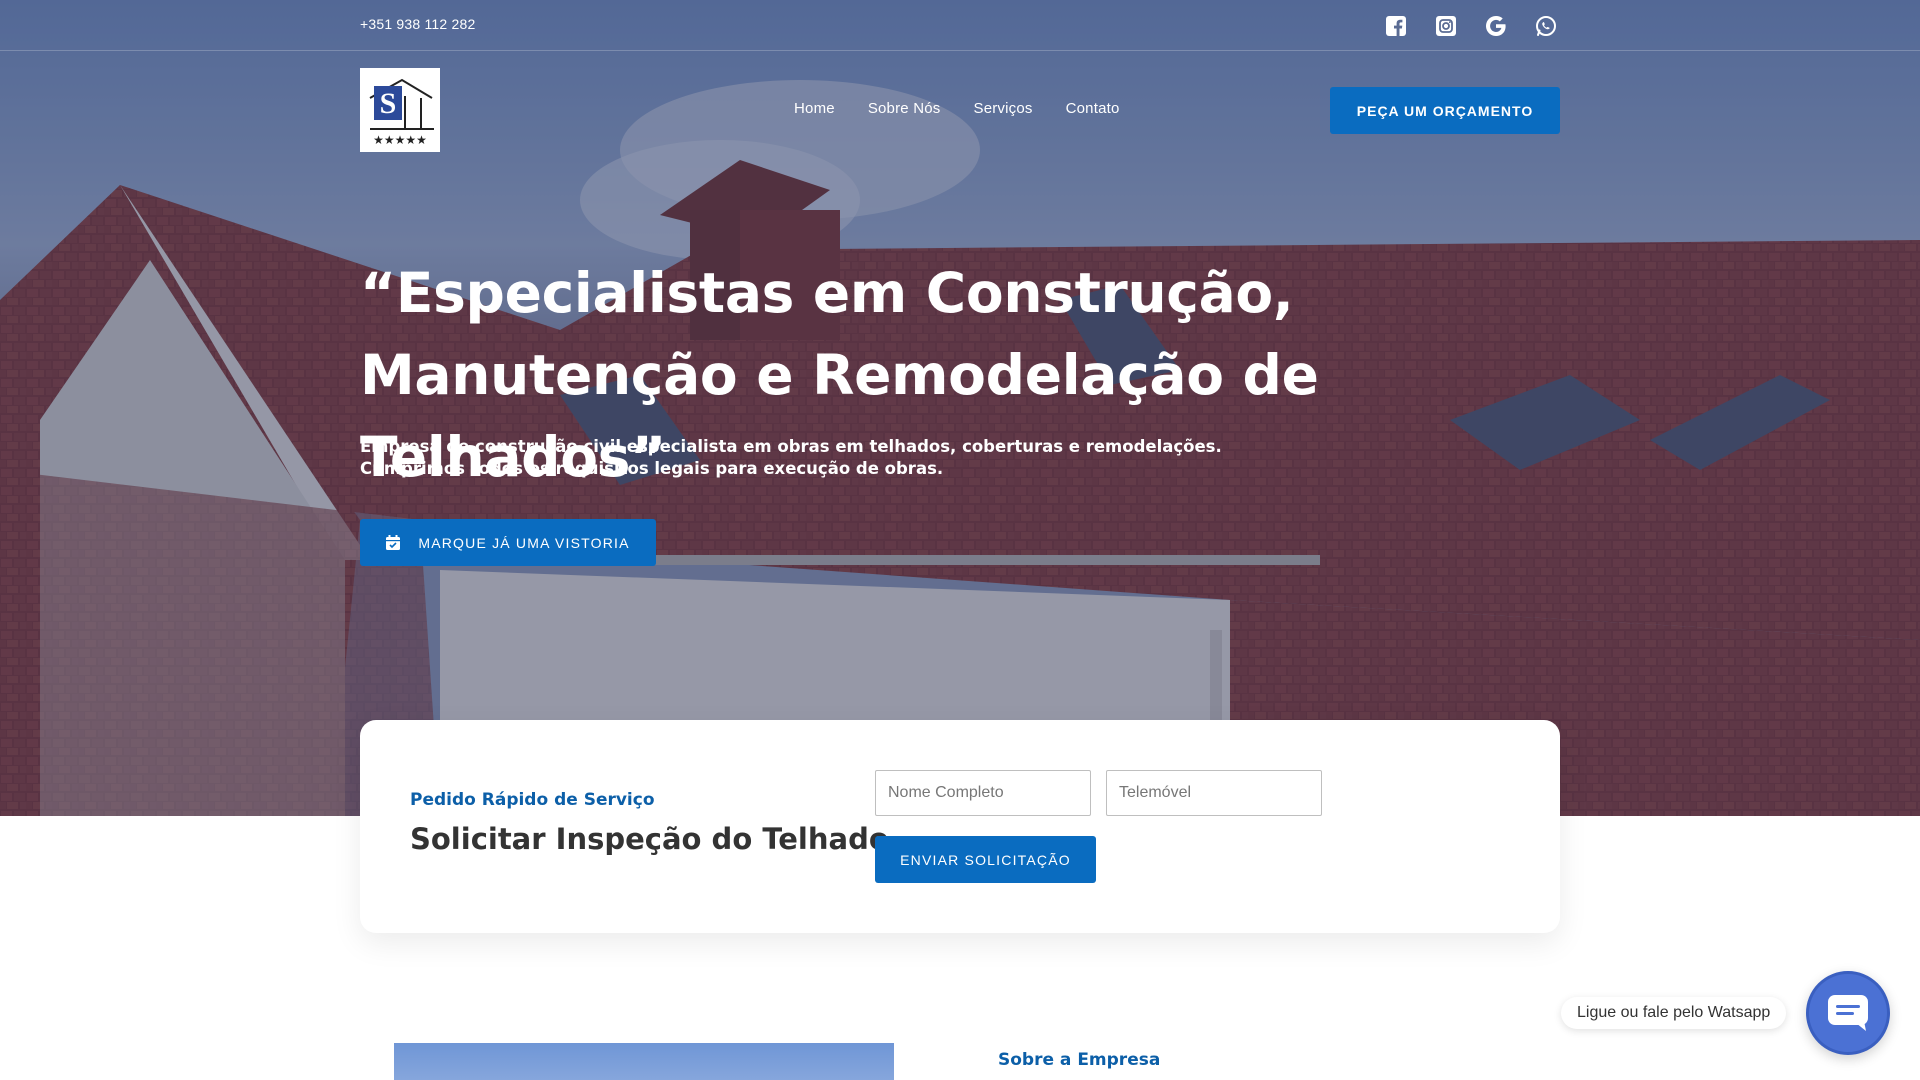 Image resolution: width=1920 pixels, height=1080 pixels. I want to click on quick-request-title: Solicitar Inspeção do Telhado, so click(649, 839).